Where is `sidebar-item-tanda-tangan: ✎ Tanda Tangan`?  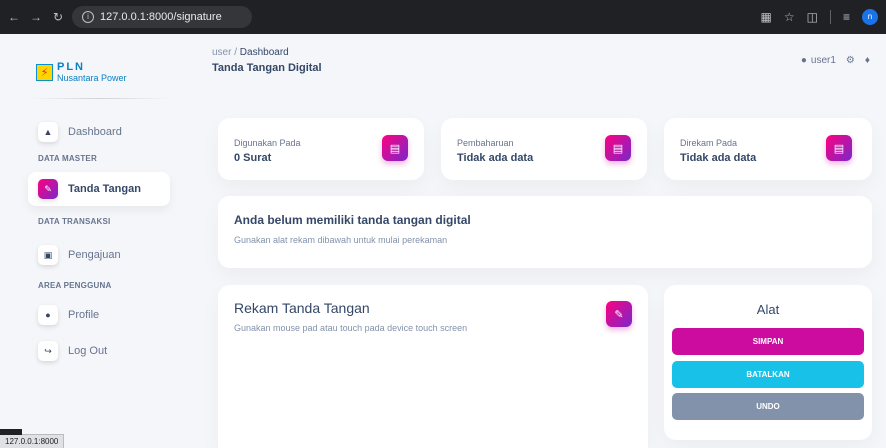
sidebar-item-tanda-tangan: ✎ Tanda Tangan is located at coordinates (99, 189).